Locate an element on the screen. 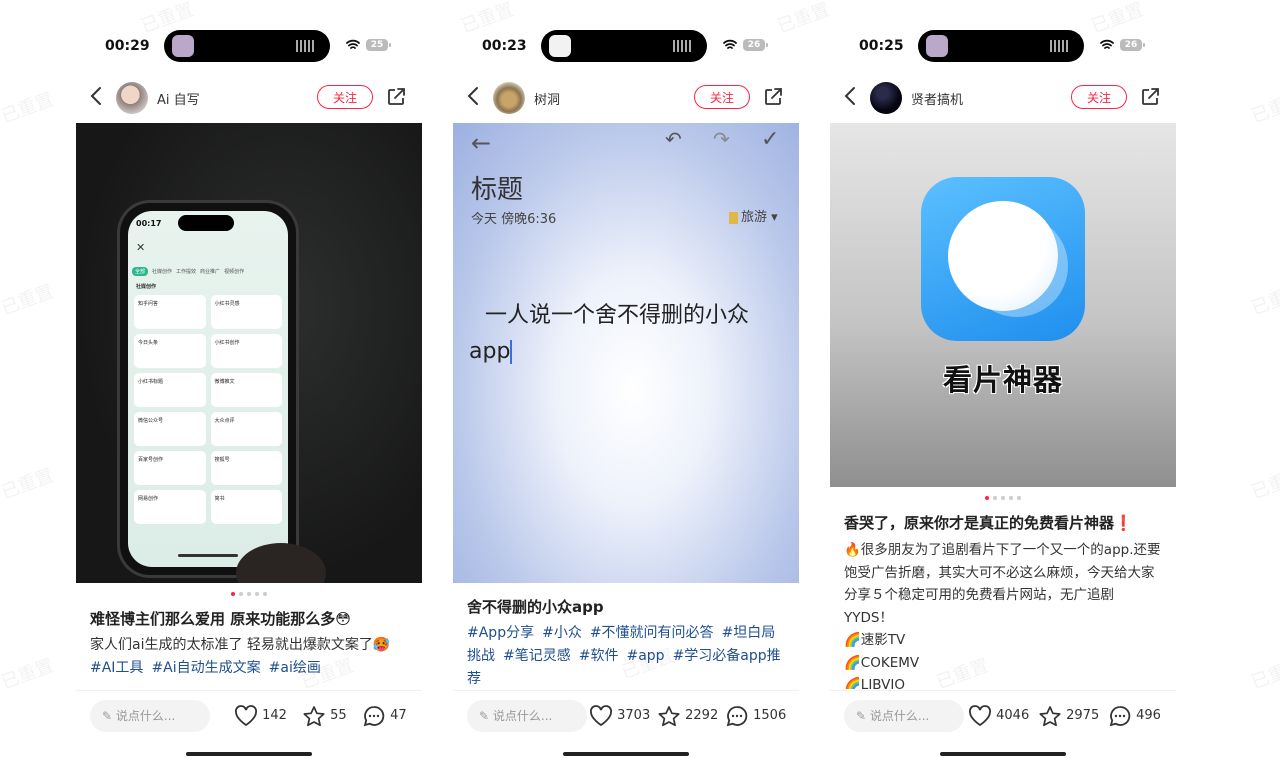 The image size is (1280, 758). author-name: 贤者搞机 is located at coordinates (937, 98).